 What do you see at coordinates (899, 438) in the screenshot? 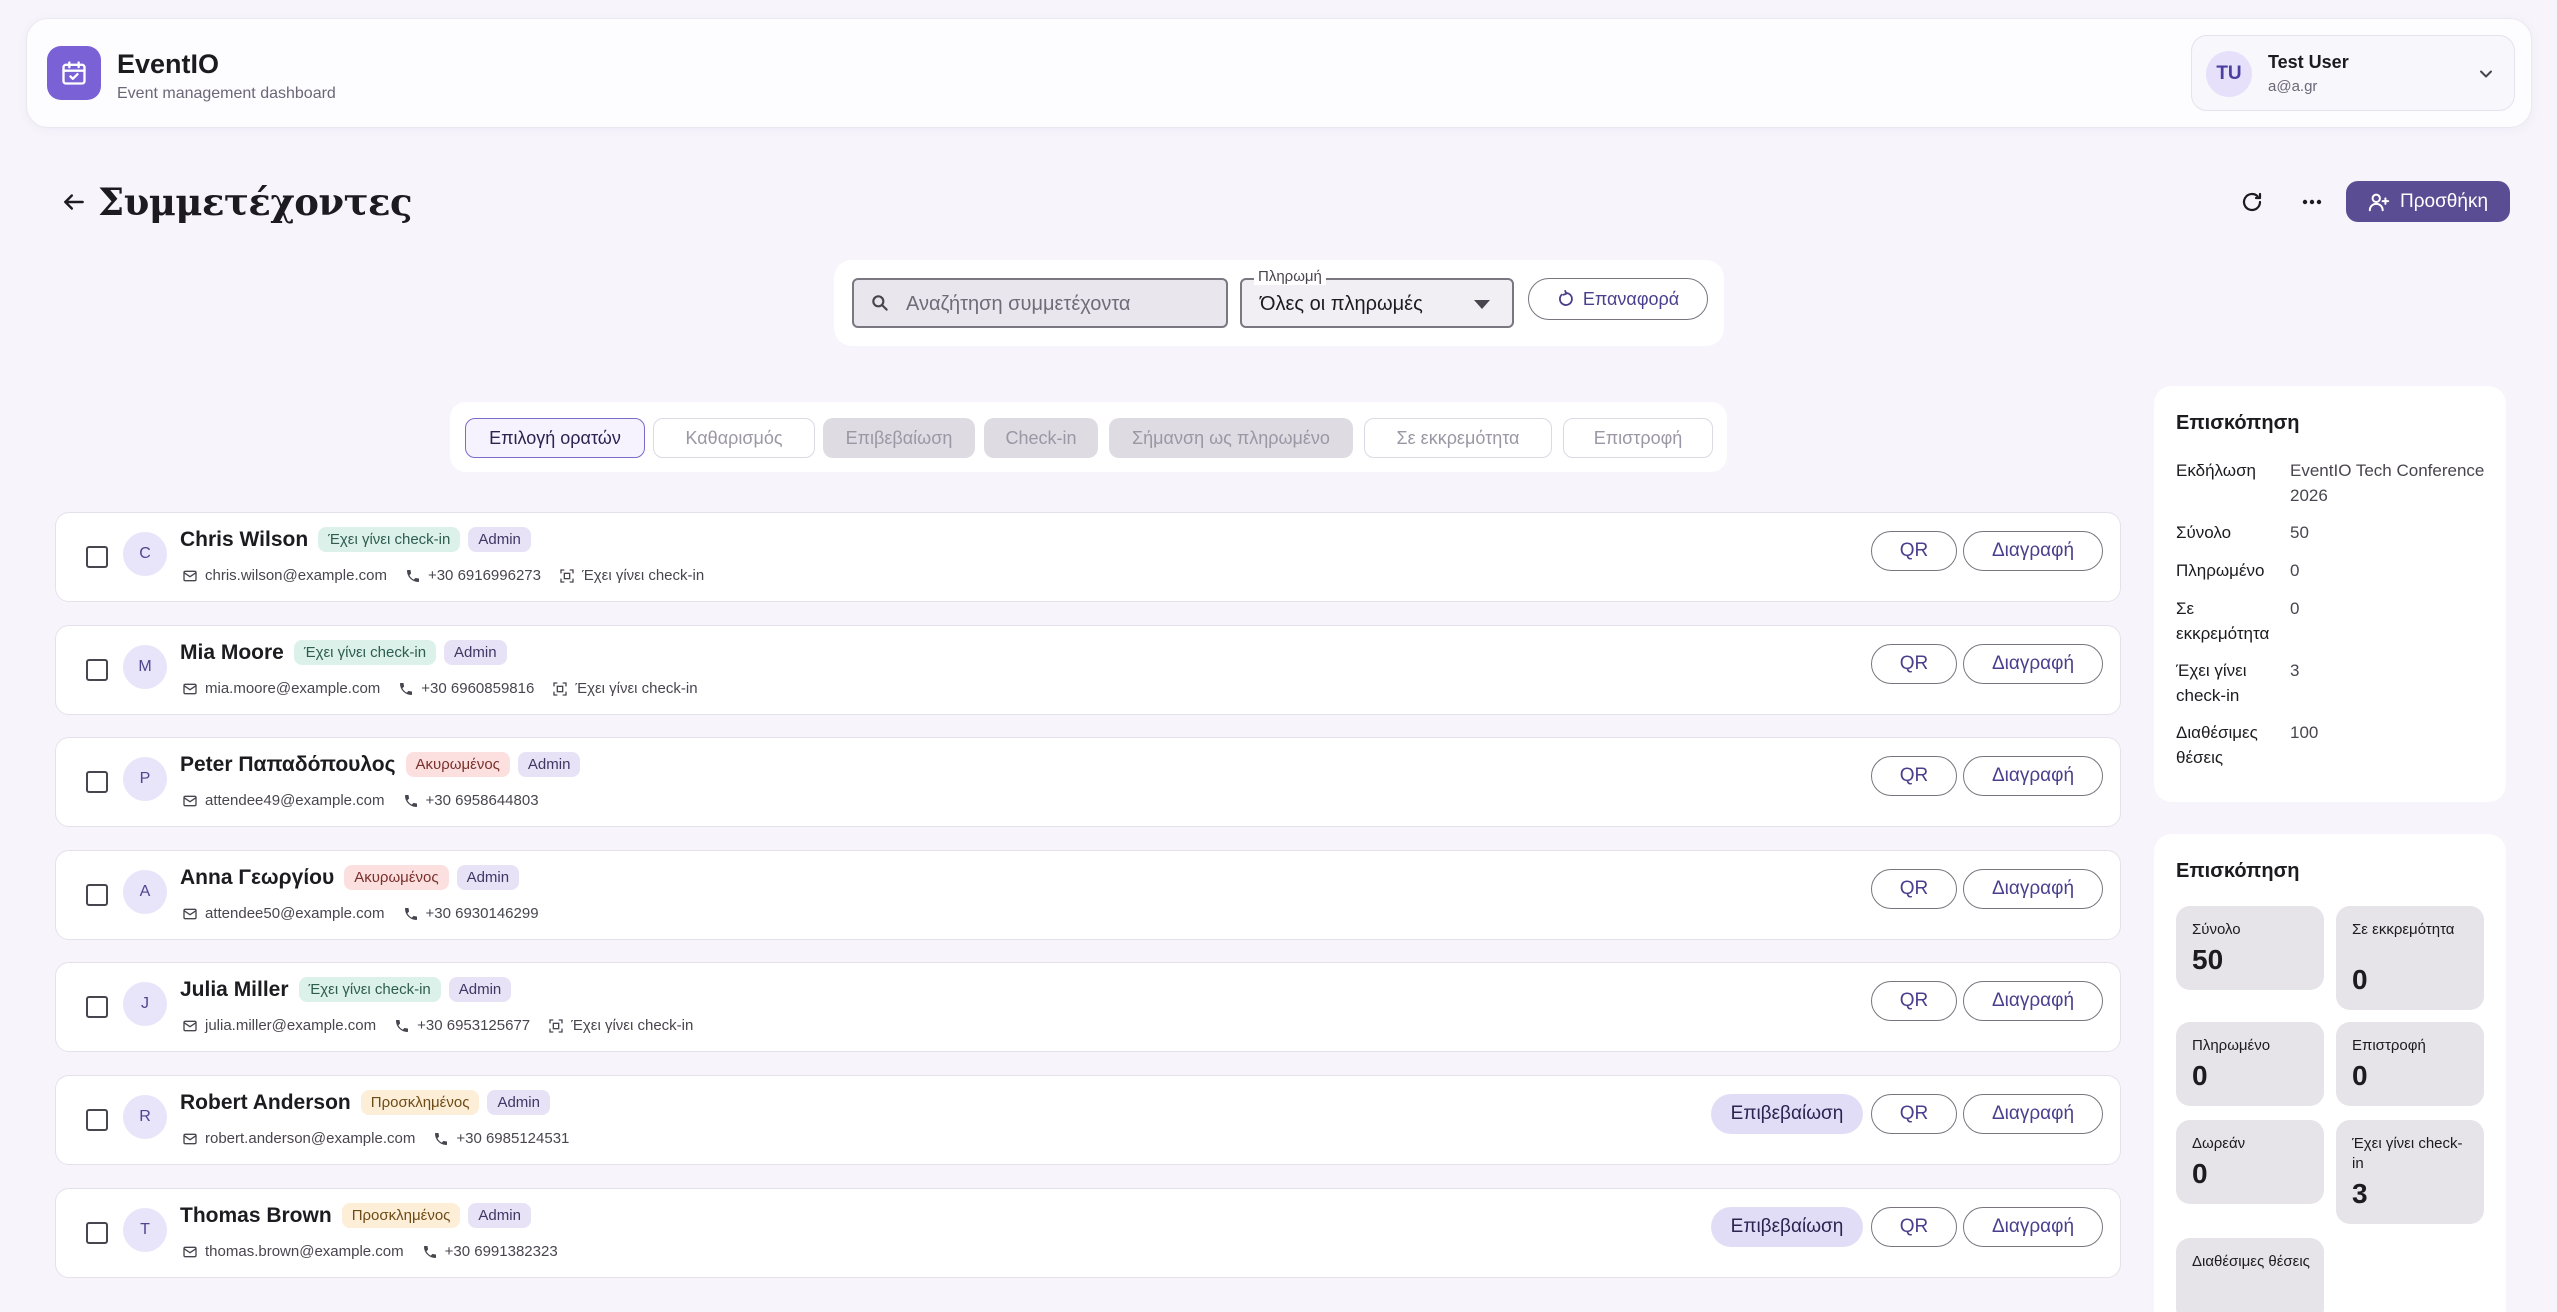
I see `bulk-confirm-button: Επιβεβαίωση` at bounding box center [899, 438].